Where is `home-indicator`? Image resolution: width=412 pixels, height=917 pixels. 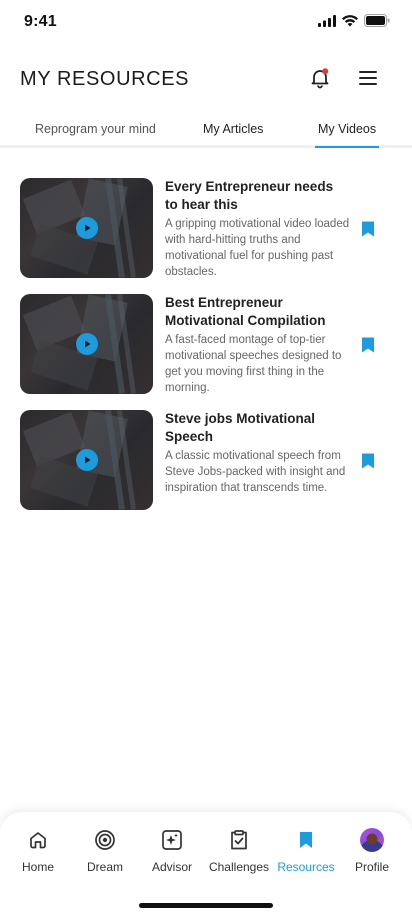
home-indicator is located at coordinates (206, 905).